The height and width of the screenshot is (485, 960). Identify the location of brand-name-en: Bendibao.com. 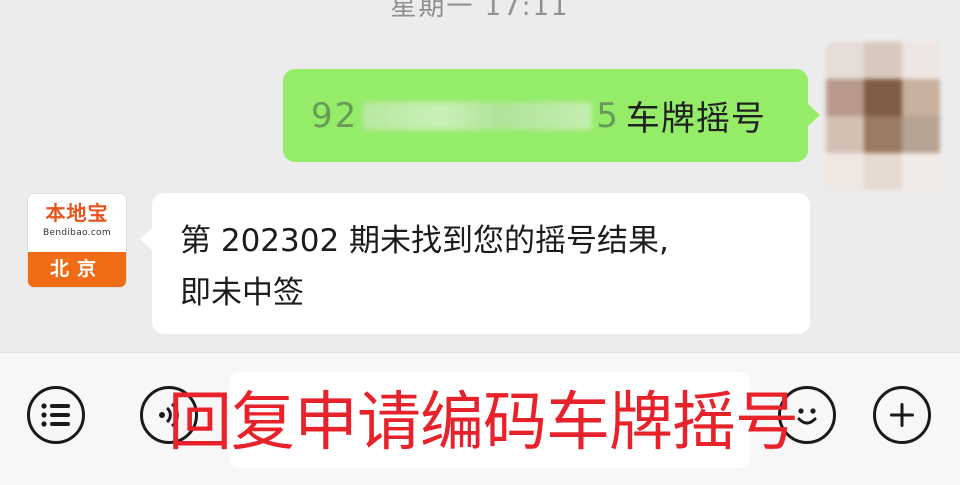
(77, 233).